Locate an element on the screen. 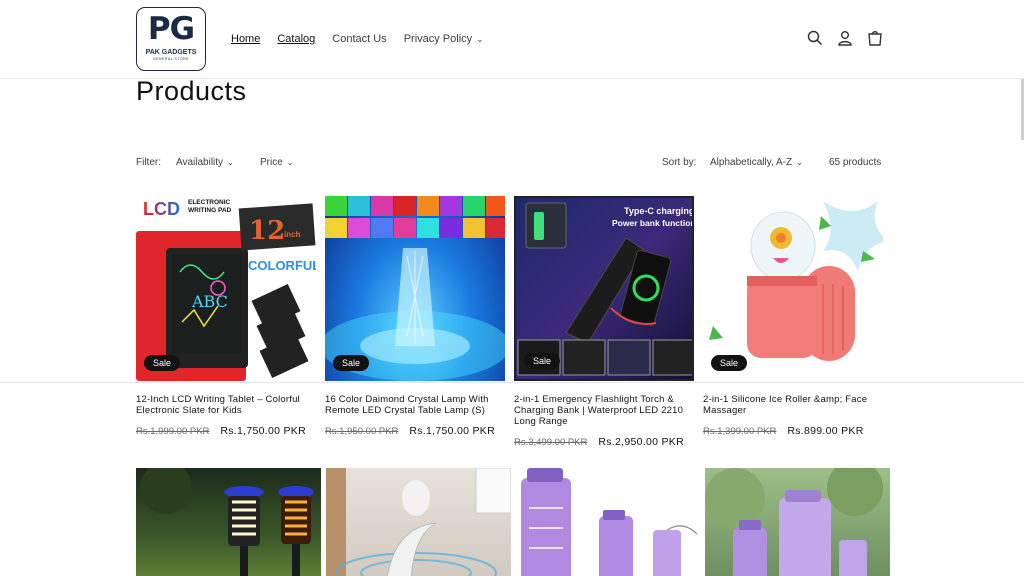 The image size is (1024, 576). search-icon is located at coordinates (815, 38).